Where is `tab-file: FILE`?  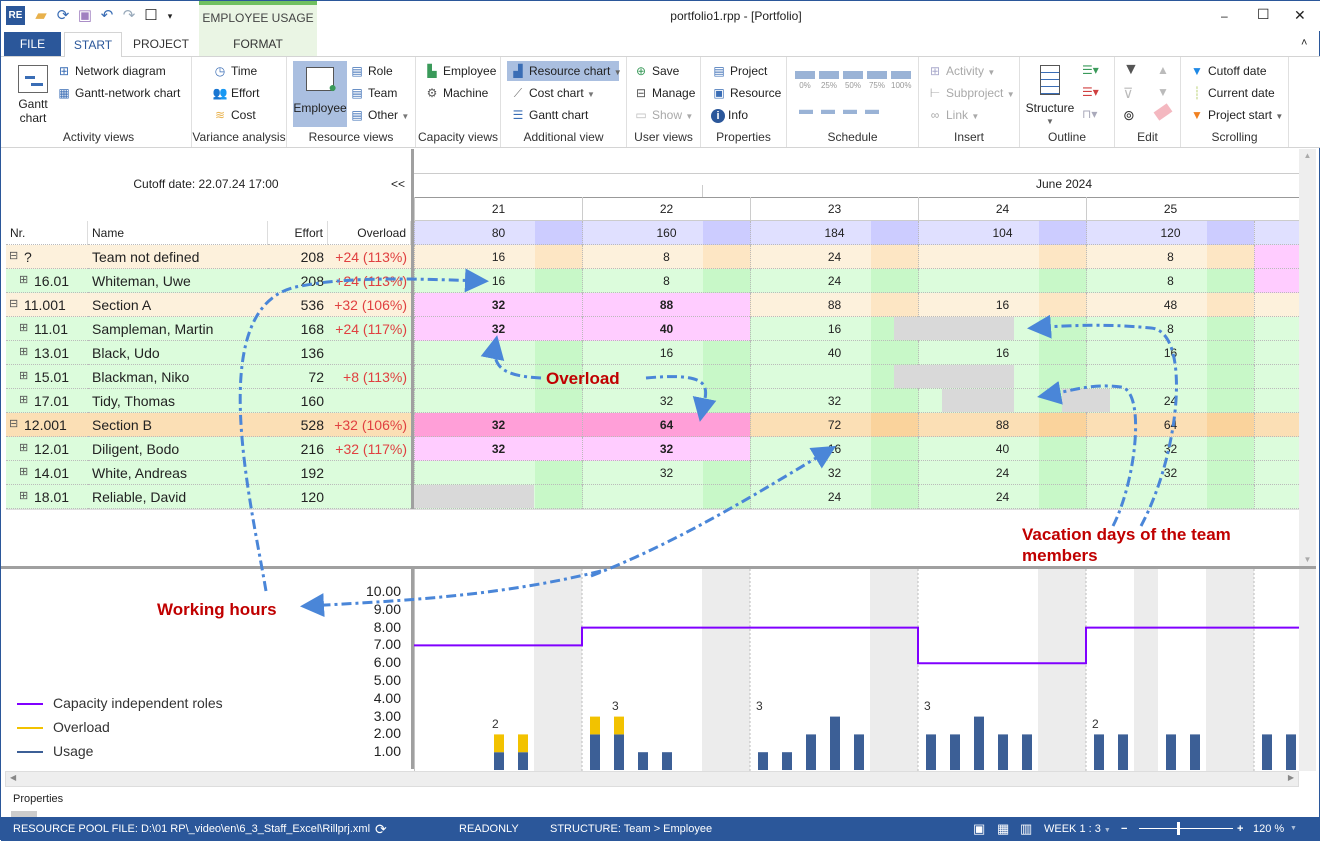
tab-file: FILE is located at coordinates (32, 44).